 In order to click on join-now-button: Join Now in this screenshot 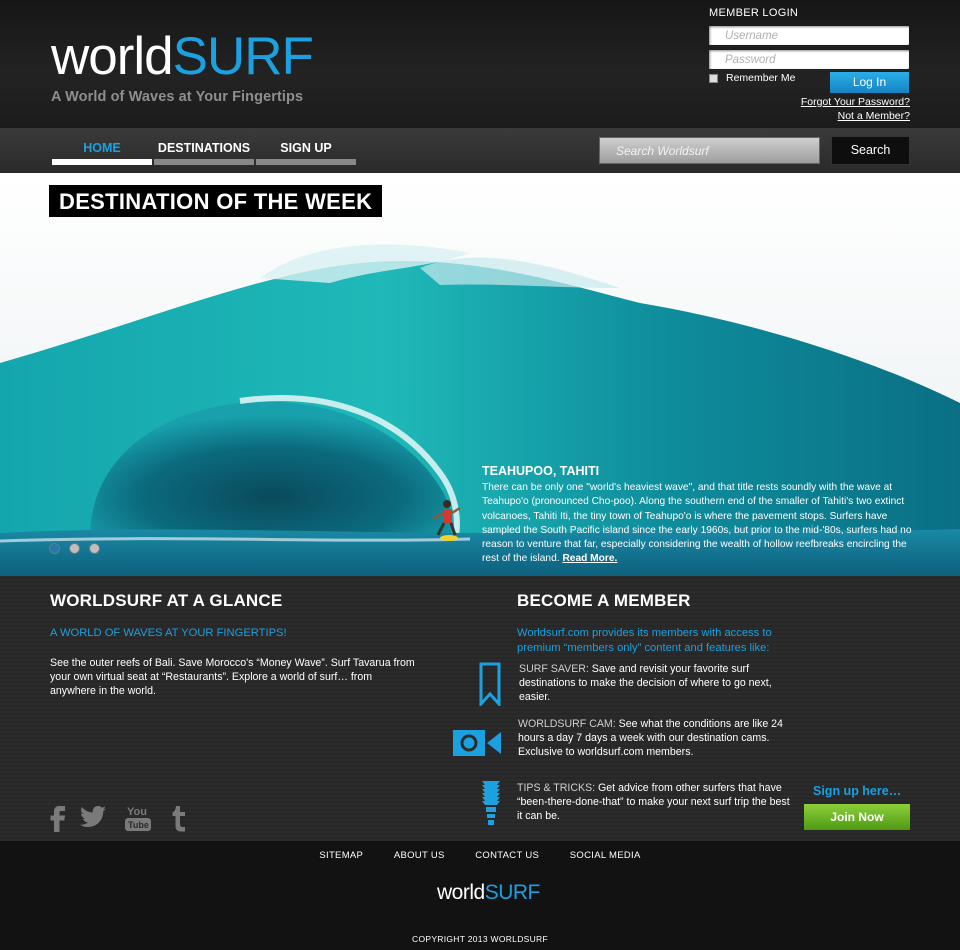, I will do `click(857, 817)`.